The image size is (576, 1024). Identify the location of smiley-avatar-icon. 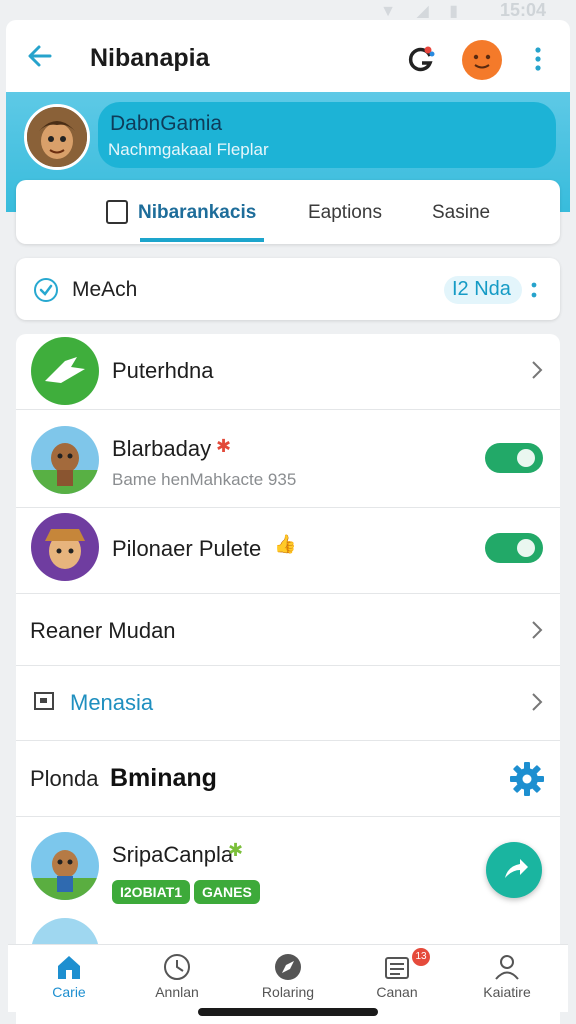
(482, 60).